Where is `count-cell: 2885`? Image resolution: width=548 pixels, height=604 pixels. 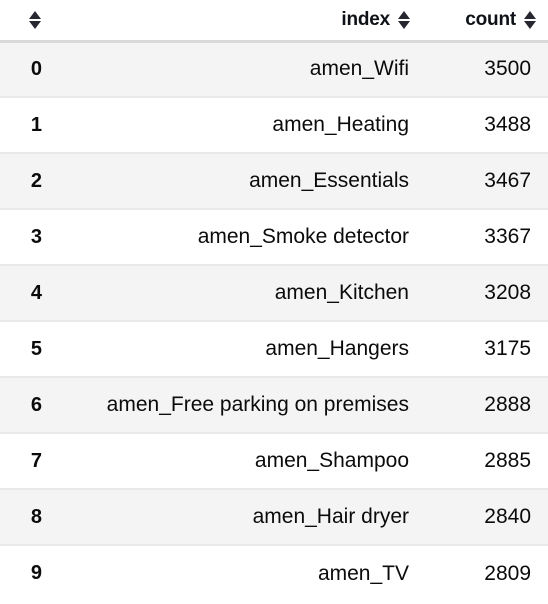 count-cell: 2885 is located at coordinates (485, 461).